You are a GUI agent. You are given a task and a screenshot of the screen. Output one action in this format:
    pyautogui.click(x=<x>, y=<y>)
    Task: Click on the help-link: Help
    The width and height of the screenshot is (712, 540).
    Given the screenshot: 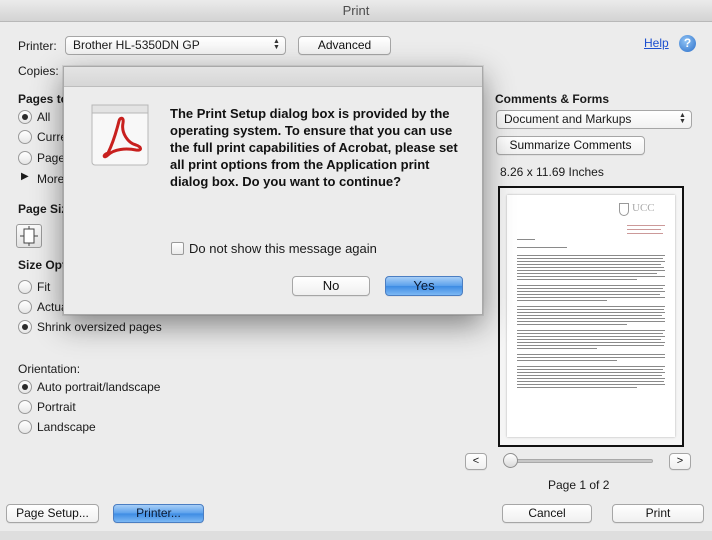 What is the action you would take?
    pyautogui.click(x=656, y=43)
    